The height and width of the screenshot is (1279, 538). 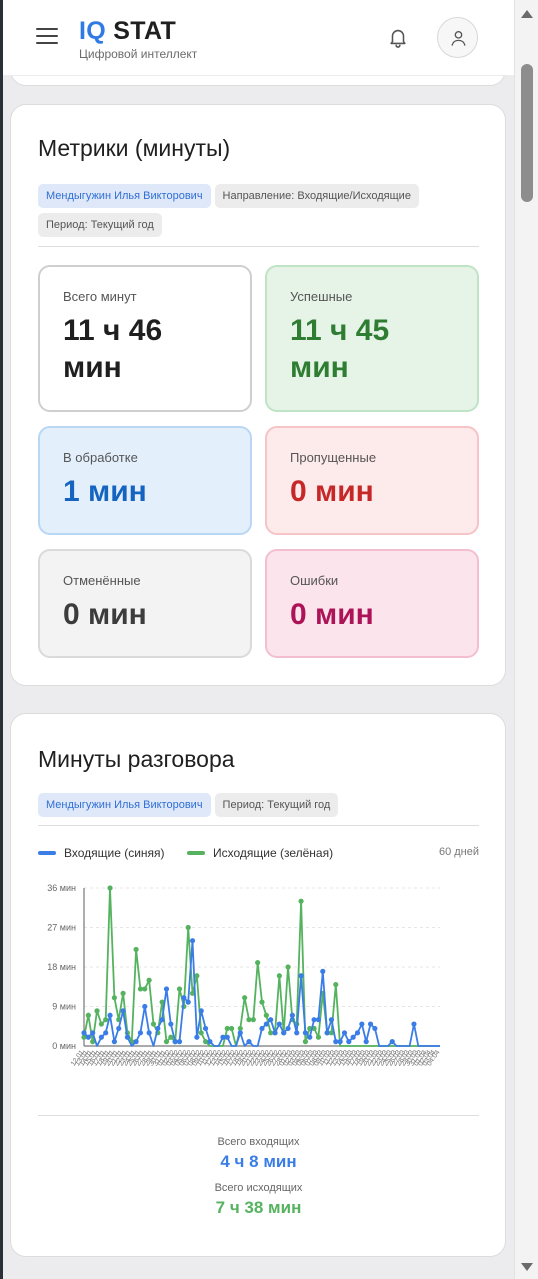 What do you see at coordinates (136, 759) in the screenshot?
I see `talk-minutes-title: Минуты разговора` at bounding box center [136, 759].